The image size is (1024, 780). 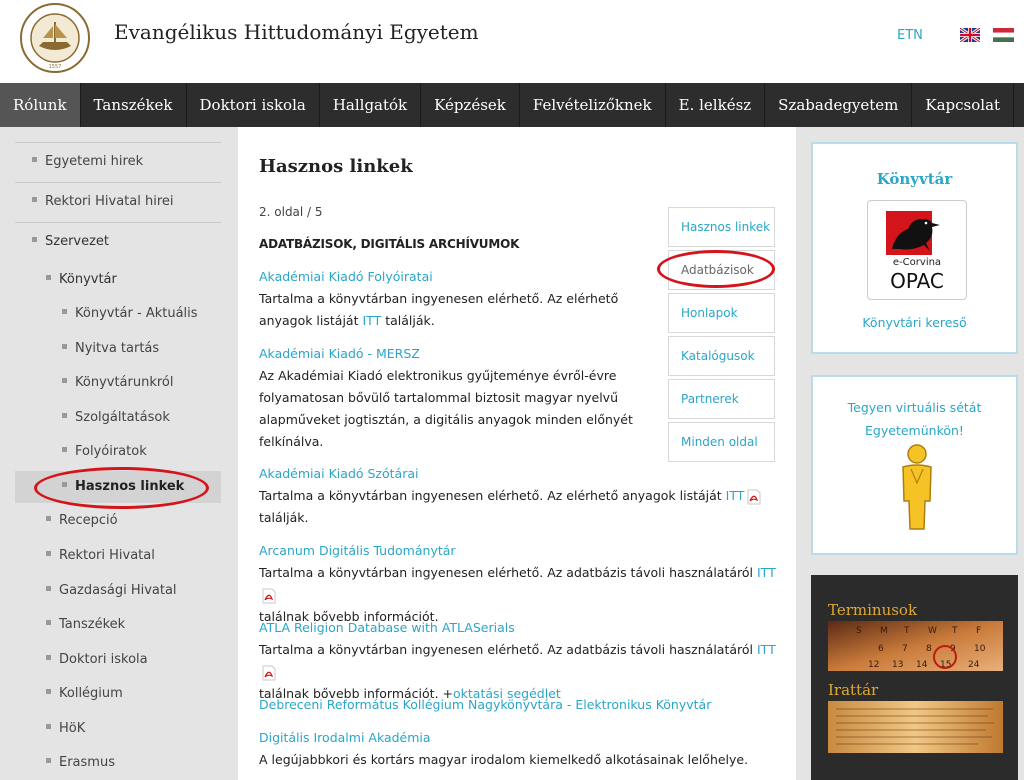 I want to click on subnav-katalogusok-button: Katalógusok, so click(x=721, y=356).